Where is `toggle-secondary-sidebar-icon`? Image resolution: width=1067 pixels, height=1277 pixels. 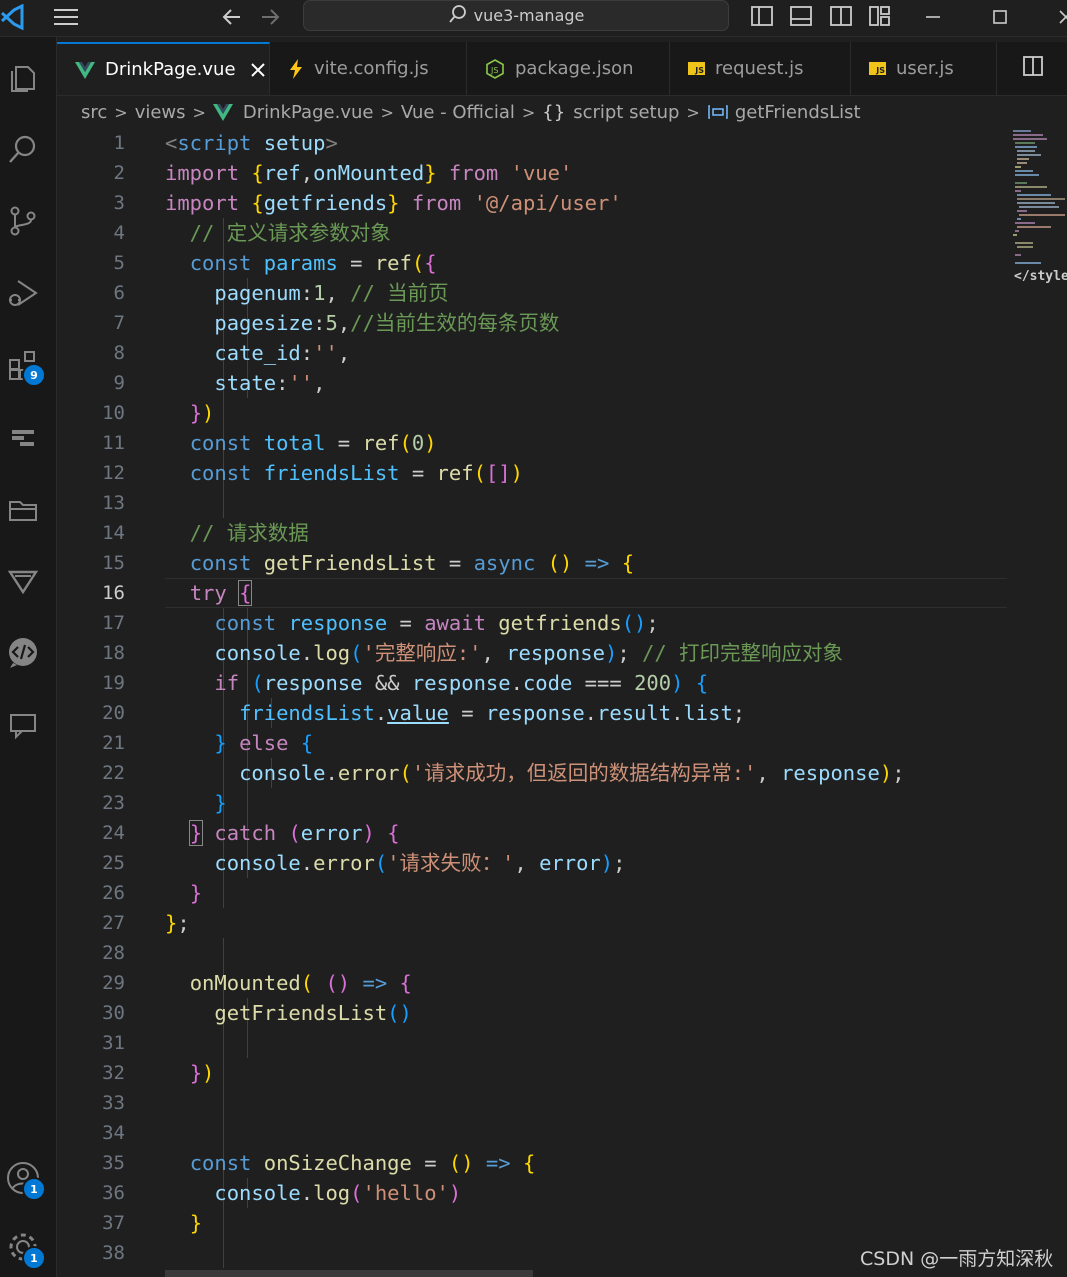
toggle-secondary-sidebar-icon is located at coordinates (841, 16).